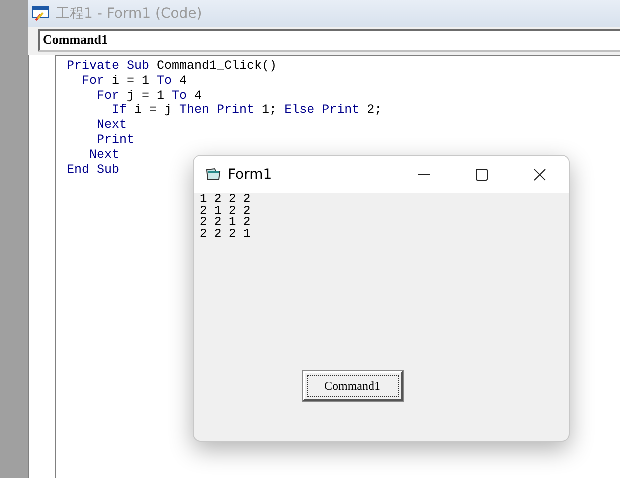  What do you see at coordinates (329, 40) in the screenshot?
I see `object-dropdown: Command1` at bounding box center [329, 40].